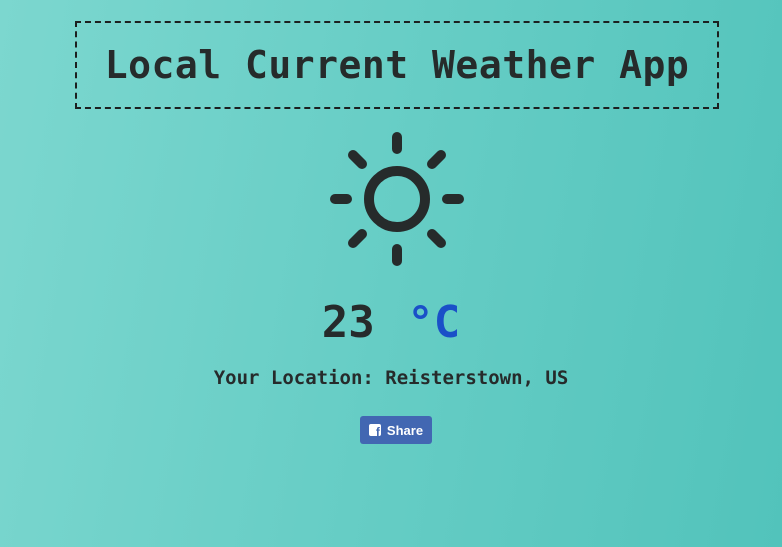  What do you see at coordinates (405, 430) in the screenshot?
I see `share-label: Share` at bounding box center [405, 430].